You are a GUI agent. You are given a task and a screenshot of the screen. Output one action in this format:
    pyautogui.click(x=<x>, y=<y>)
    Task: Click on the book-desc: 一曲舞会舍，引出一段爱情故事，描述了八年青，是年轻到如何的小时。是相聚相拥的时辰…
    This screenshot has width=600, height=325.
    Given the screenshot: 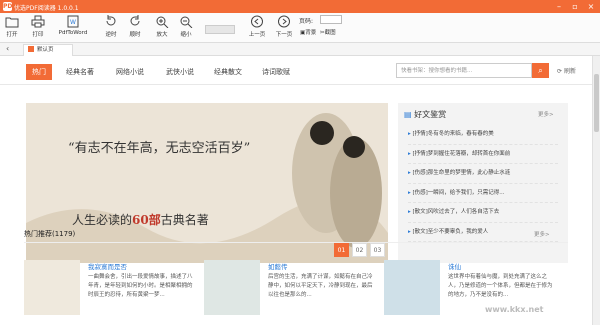 What is the action you would take?
    pyautogui.click(x=140, y=286)
    